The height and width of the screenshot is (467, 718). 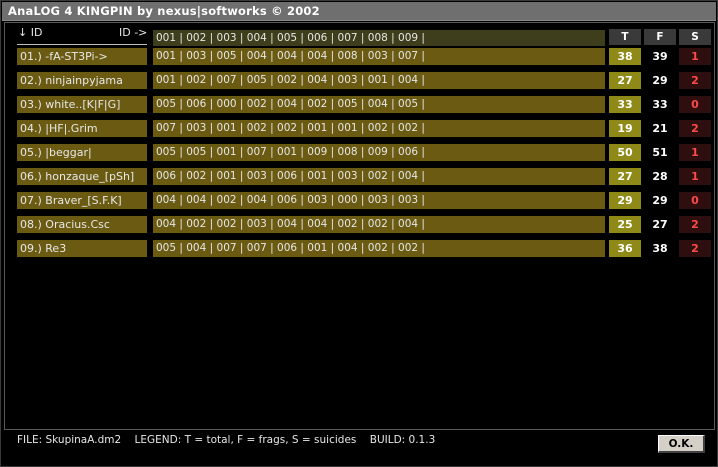 What do you see at coordinates (402, 440) in the screenshot?
I see `build-label: BUILD: 0.1.3` at bounding box center [402, 440].